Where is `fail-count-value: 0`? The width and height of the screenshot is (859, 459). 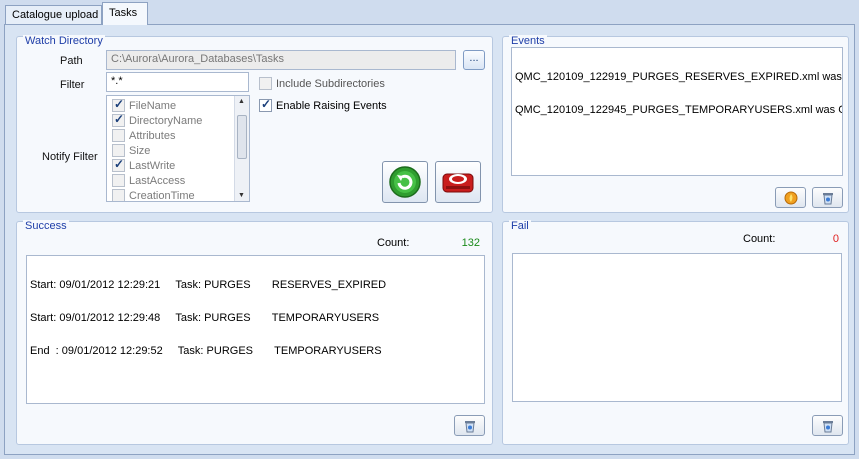
fail-count-value: 0 is located at coordinates (835, 239).